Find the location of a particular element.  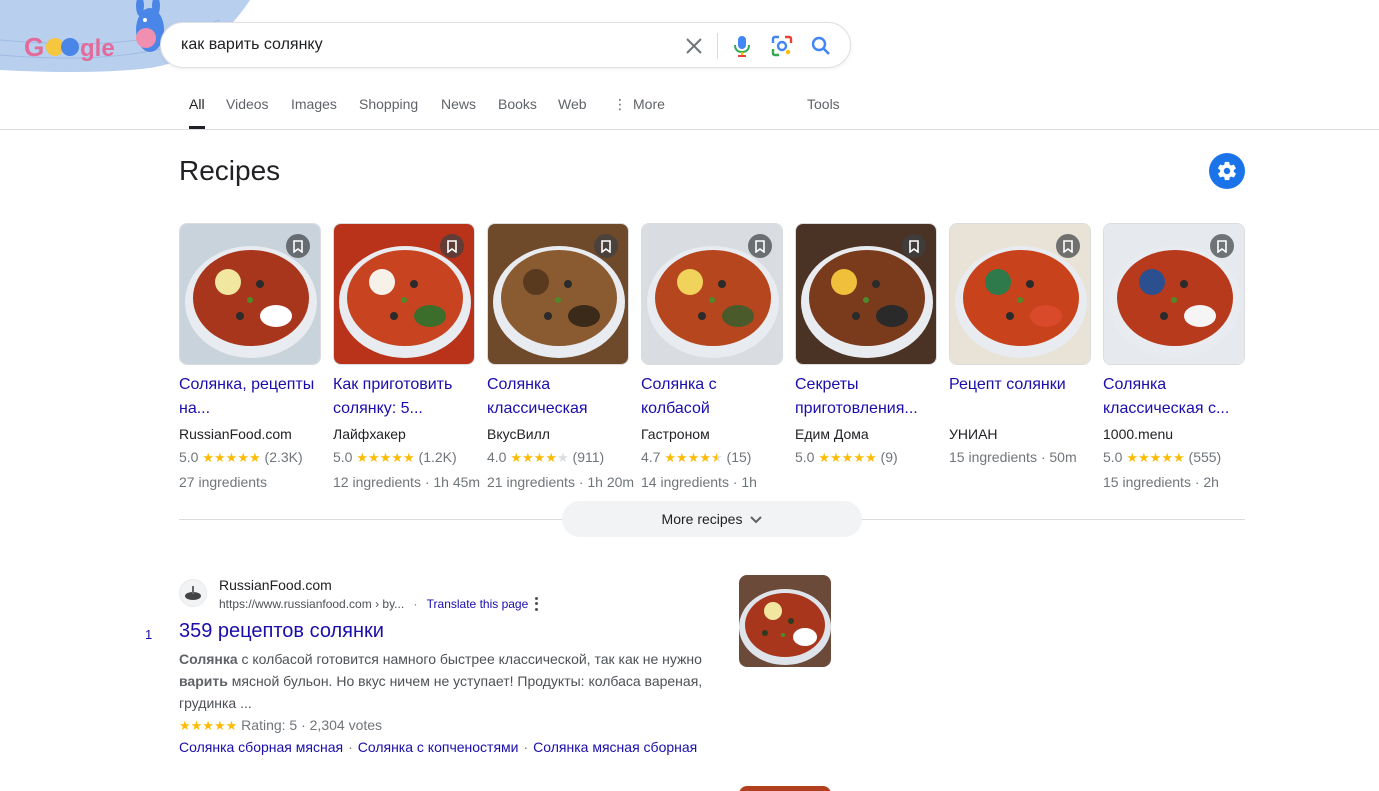

tab-label: Images is located at coordinates (314, 104).